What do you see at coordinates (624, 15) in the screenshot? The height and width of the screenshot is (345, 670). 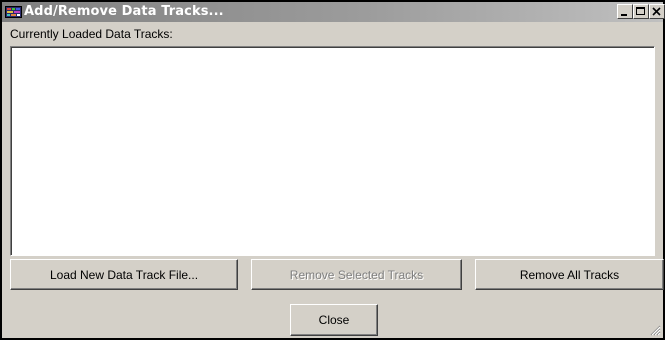 I see `minimize-icon` at bounding box center [624, 15].